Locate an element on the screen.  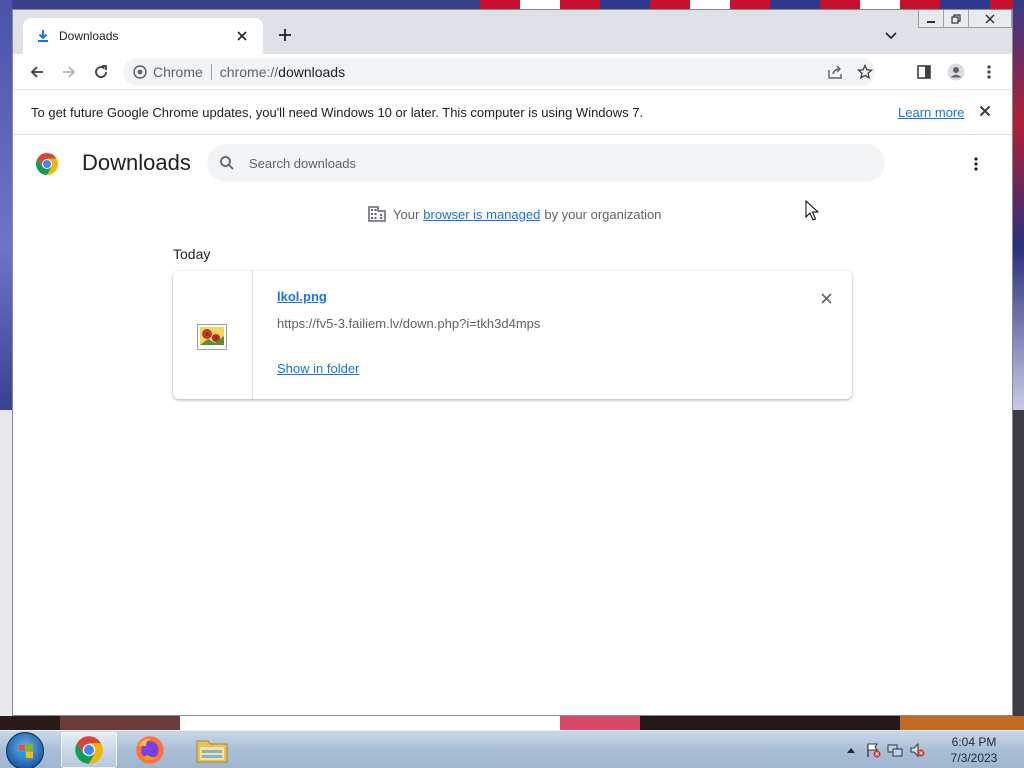
page-title: Downloads is located at coordinates (136, 162).